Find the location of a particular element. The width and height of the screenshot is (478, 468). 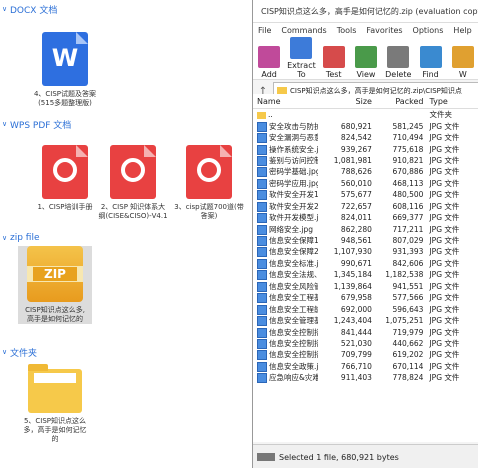

toolbar-w-button: W is located at coordinates (462, 62).